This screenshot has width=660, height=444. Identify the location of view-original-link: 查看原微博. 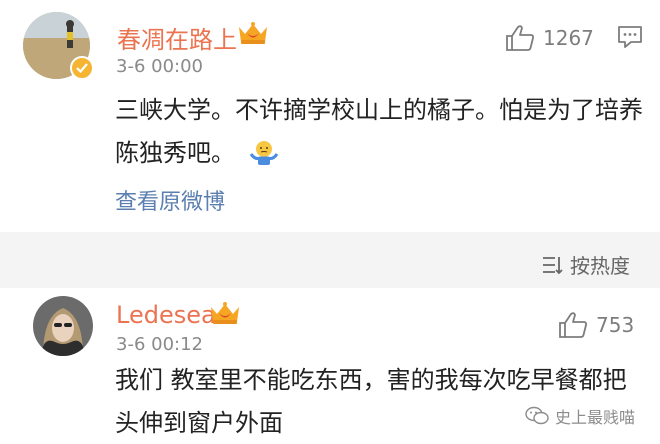
(170, 200).